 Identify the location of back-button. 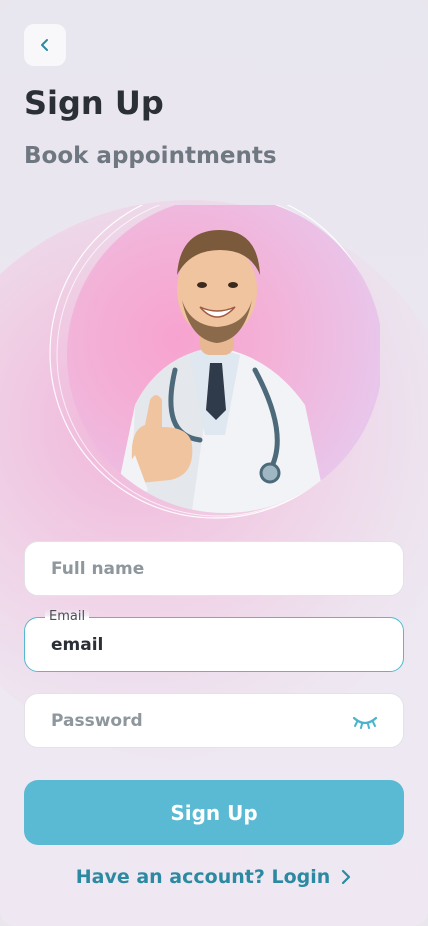
(45, 45).